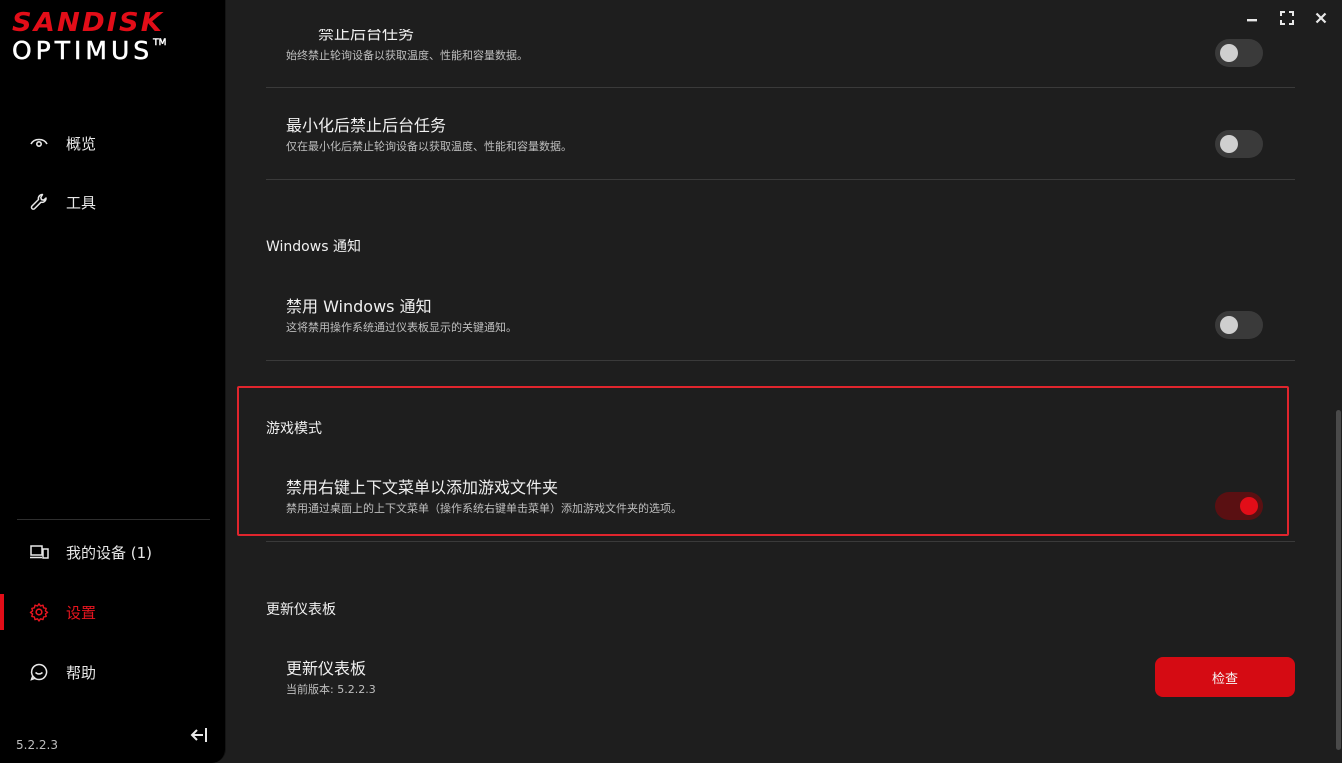  What do you see at coordinates (37, 745) in the screenshot?
I see `app-version: 5.2.2.3` at bounding box center [37, 745].